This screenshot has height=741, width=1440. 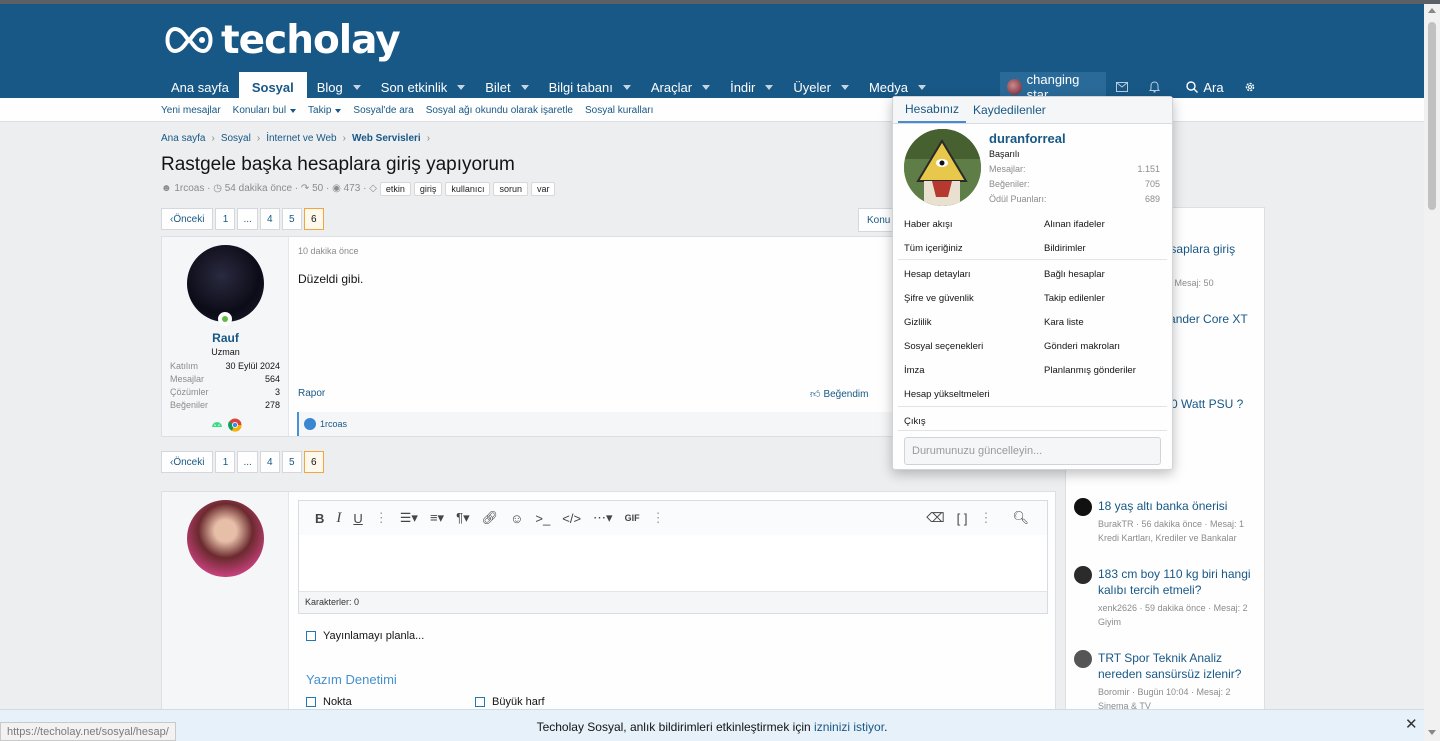 I want to click on tag-sorun: sorun, so click(x=510, y=188).